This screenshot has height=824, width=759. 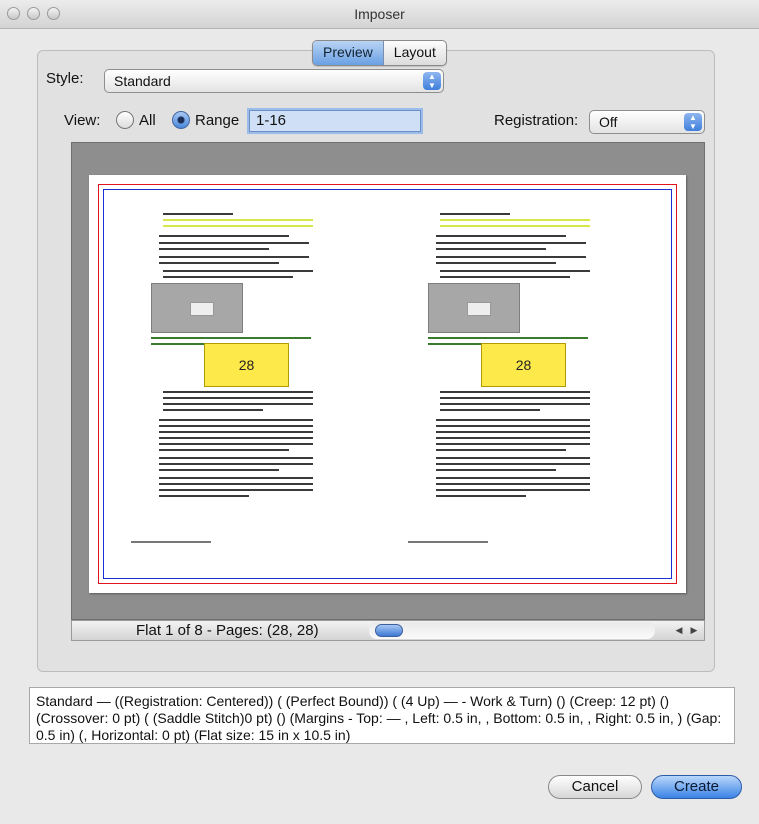 I want to click on right-page-number-label: 28, so click(x=523, y=365).